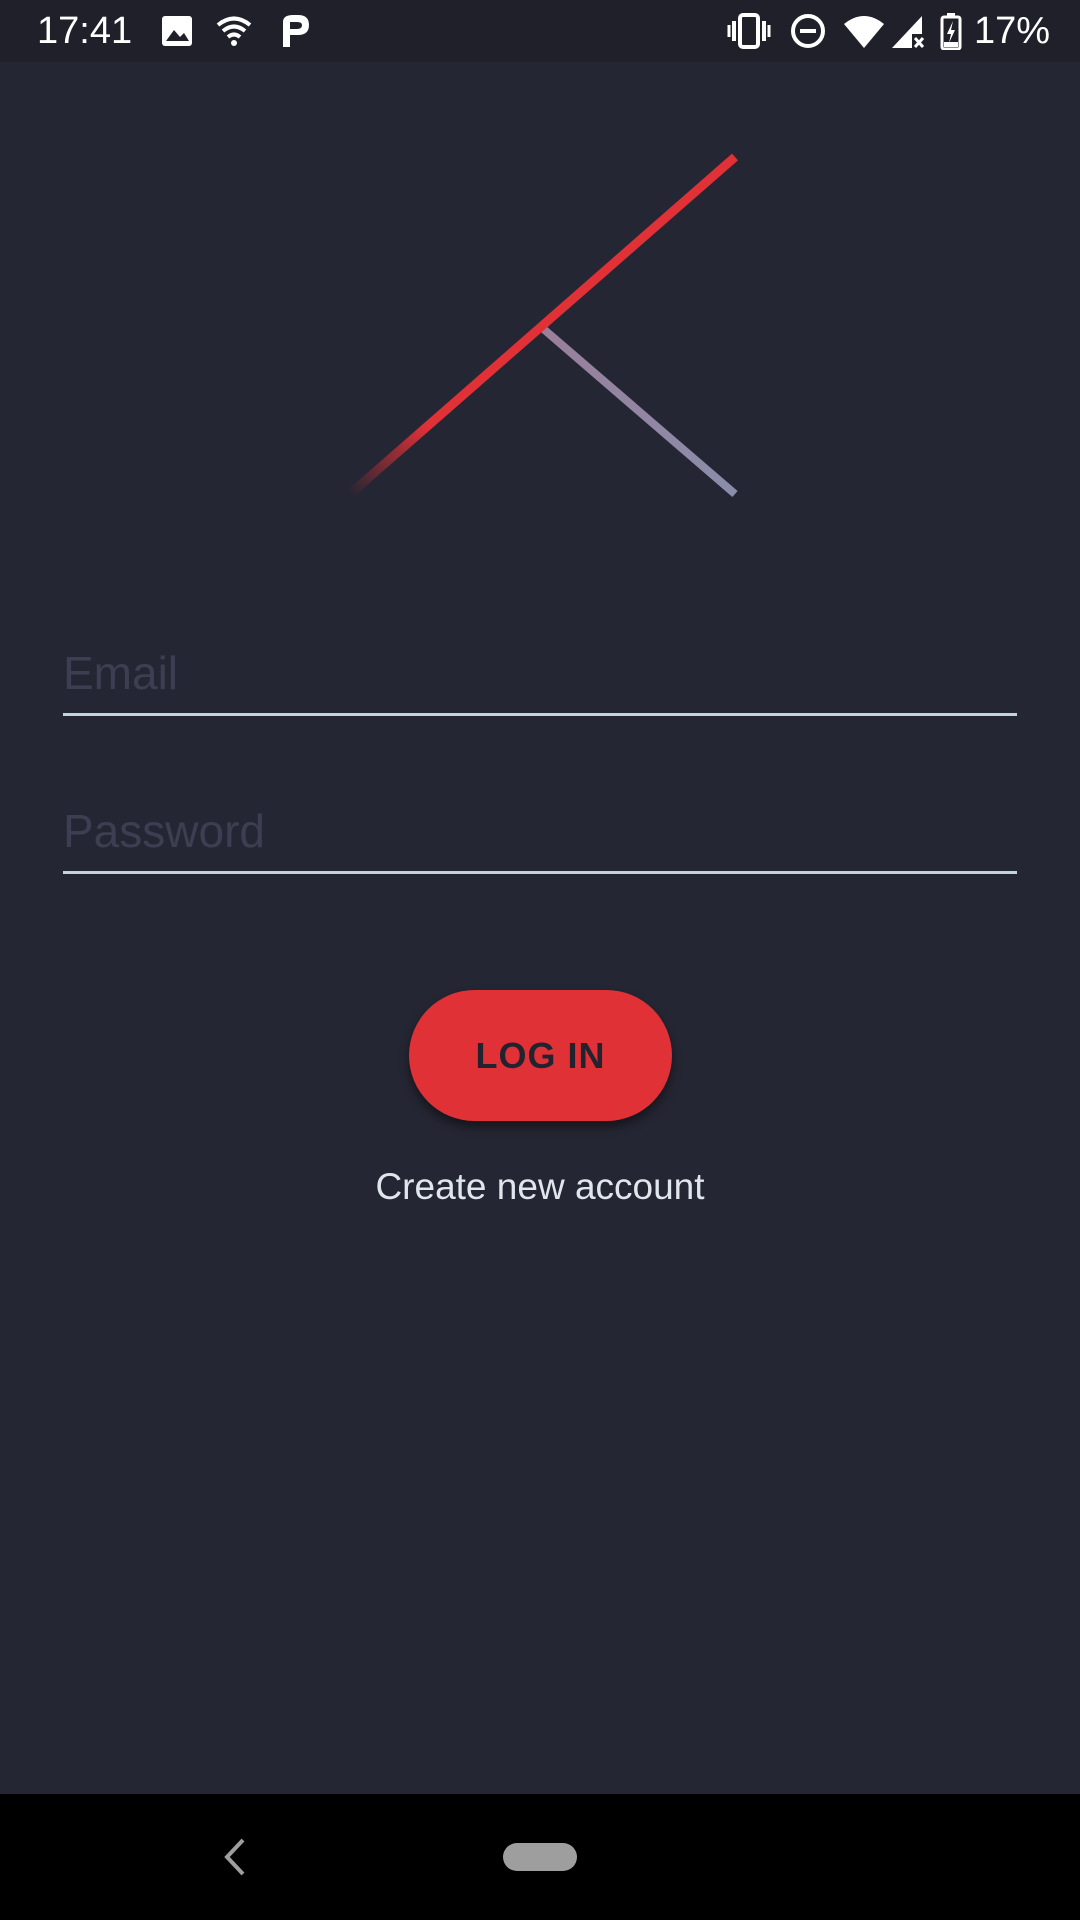 The width and height of the screenshot is (1080, 1920). I want to click on status-time: 17:41, so click(85, 31).